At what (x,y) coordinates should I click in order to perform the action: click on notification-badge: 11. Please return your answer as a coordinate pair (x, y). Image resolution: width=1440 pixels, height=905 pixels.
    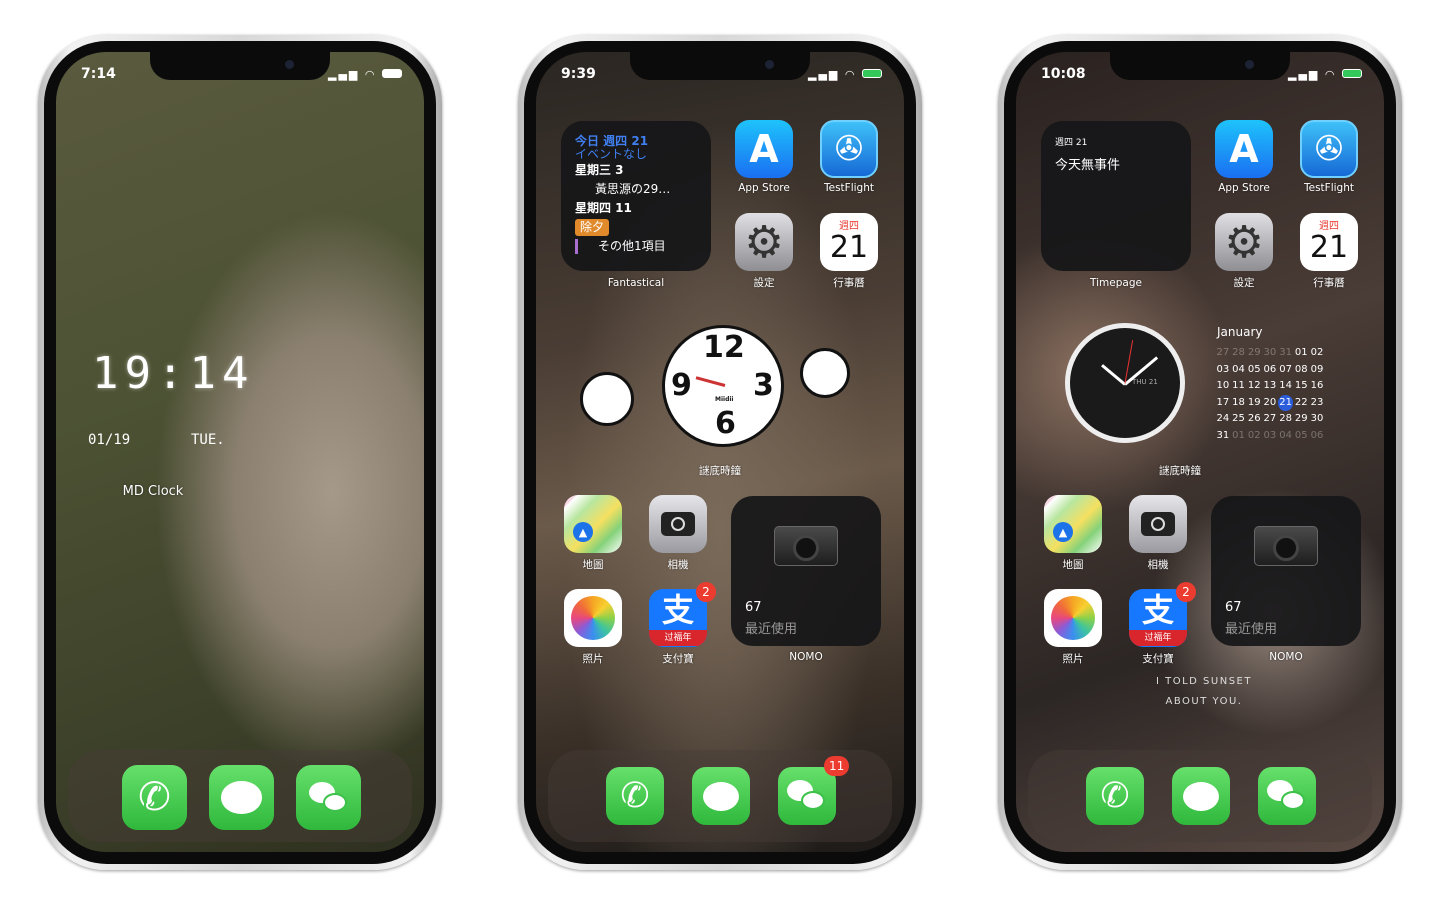
    Looking at the image, I should click on (837, 766).